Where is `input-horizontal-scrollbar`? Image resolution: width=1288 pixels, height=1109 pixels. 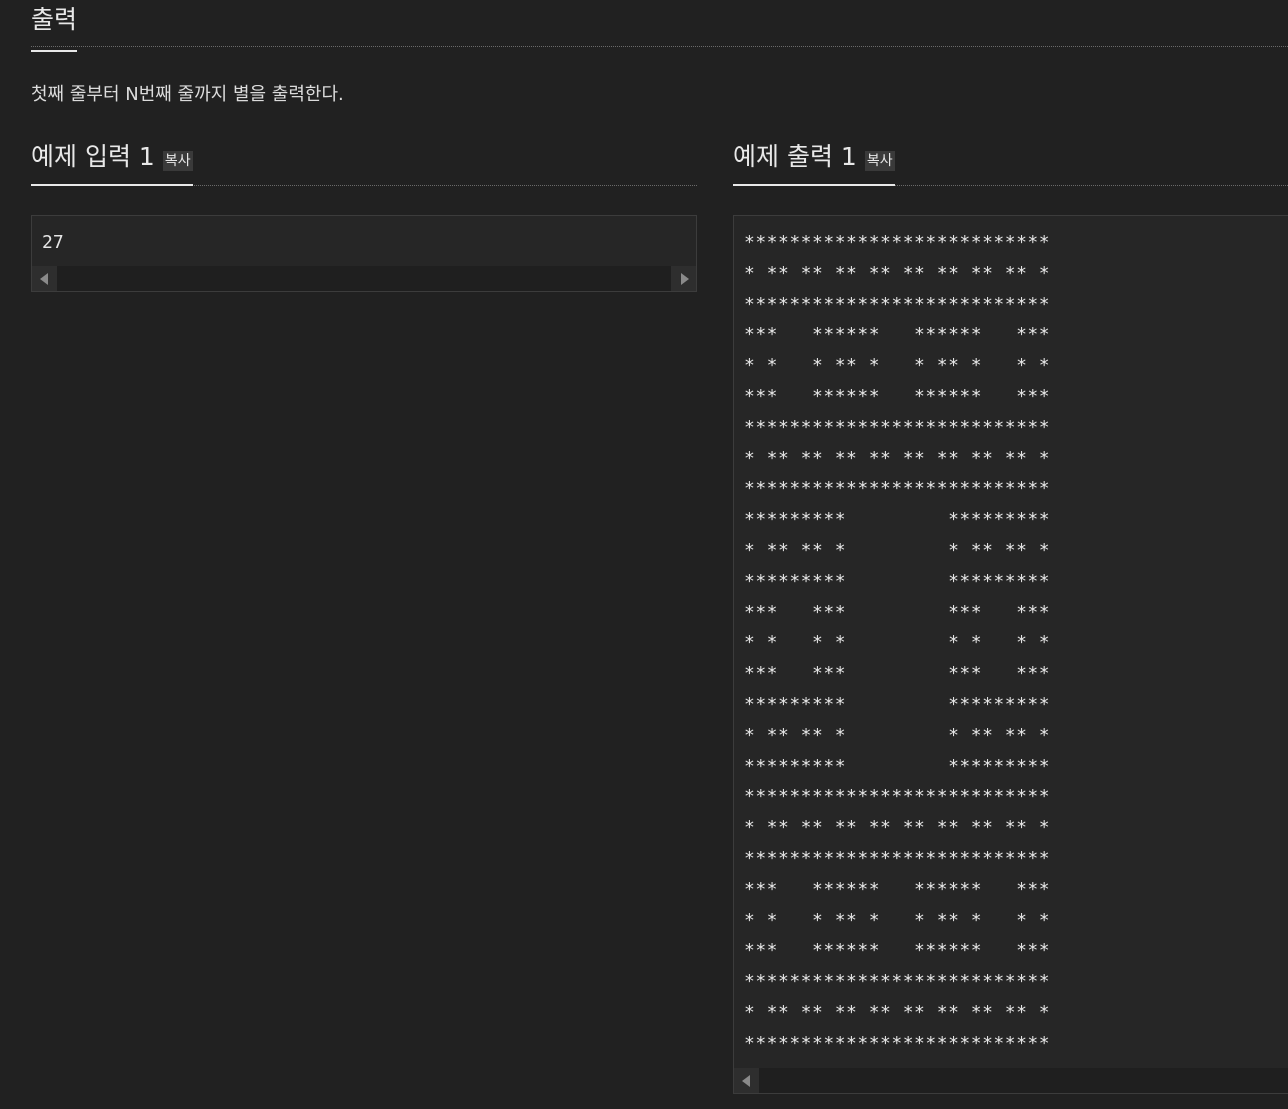
input-horizontal-scrollbar is located at coordinates (364, 278).